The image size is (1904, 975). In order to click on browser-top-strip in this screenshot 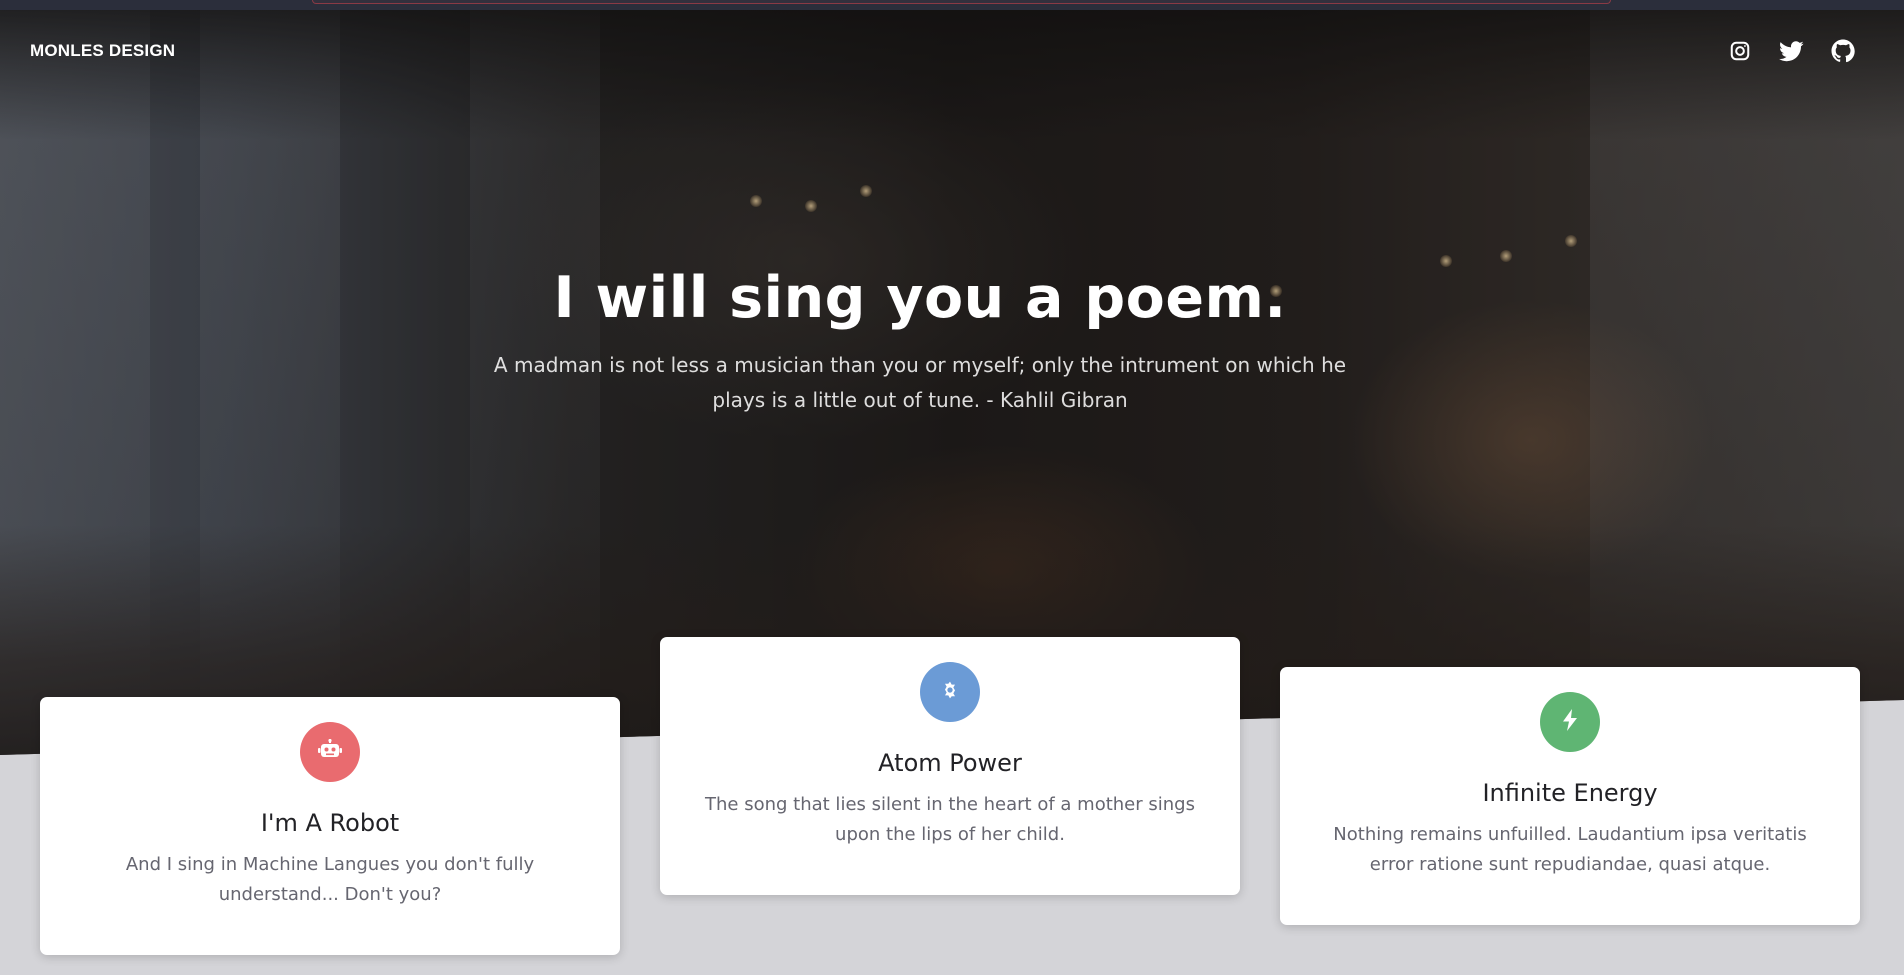, I will do `click(952, 5)`.